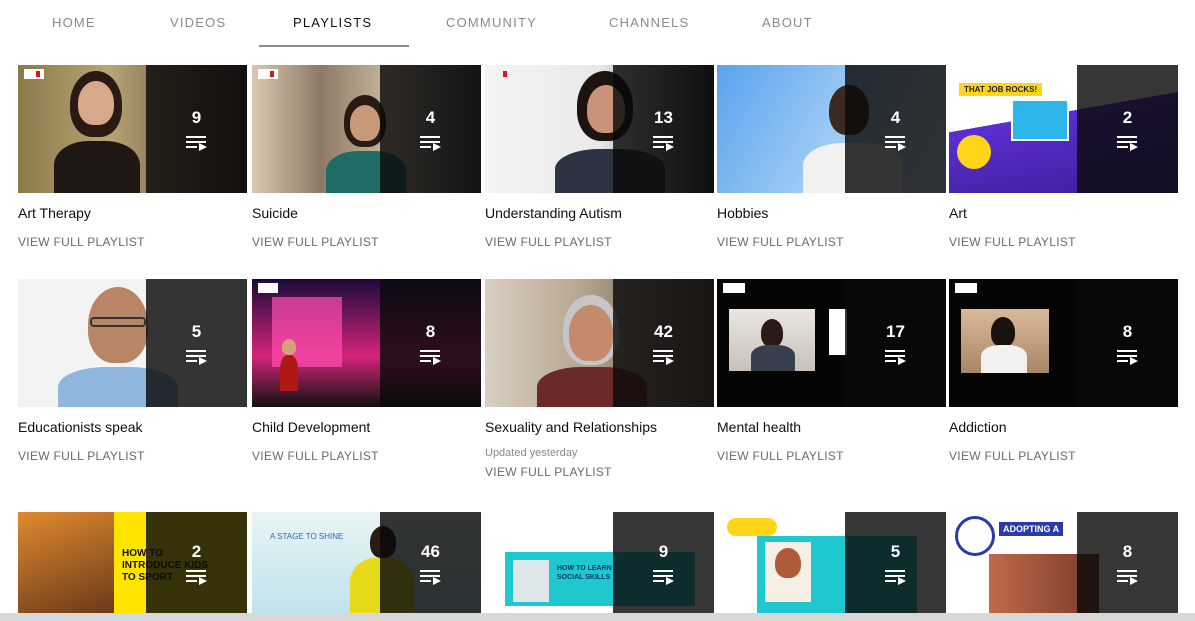  I want to click on playlist-title: Art Therapy, so click(132, 213).